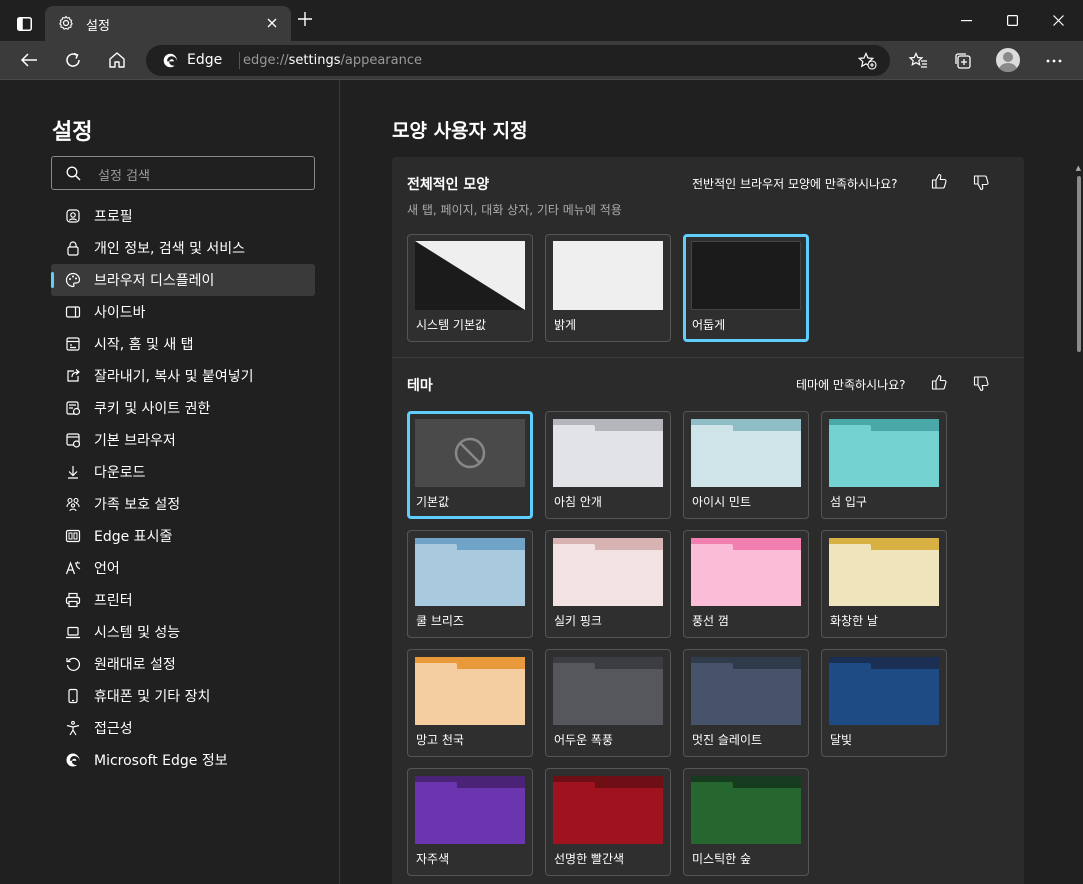 This screenshot has width=1083, height=884. I want to click on sidebar-item-newtab: 시작, 홈 및 새 탭, so click(183, 344).